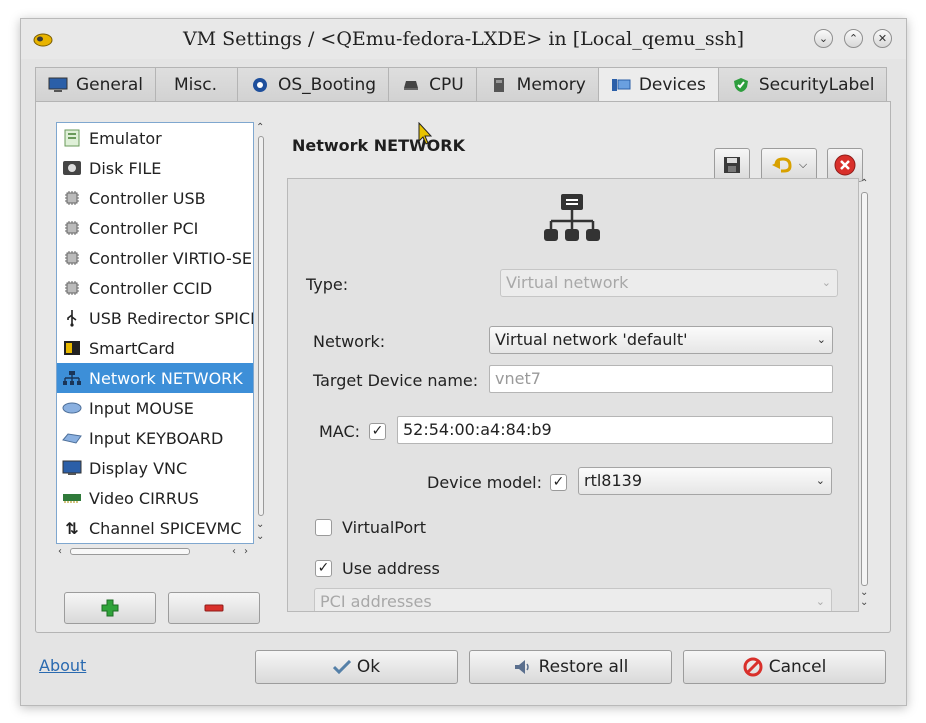 The width and height of the screenshot is (926, 723). I want to click on tab-general: General, so click(95, 84).